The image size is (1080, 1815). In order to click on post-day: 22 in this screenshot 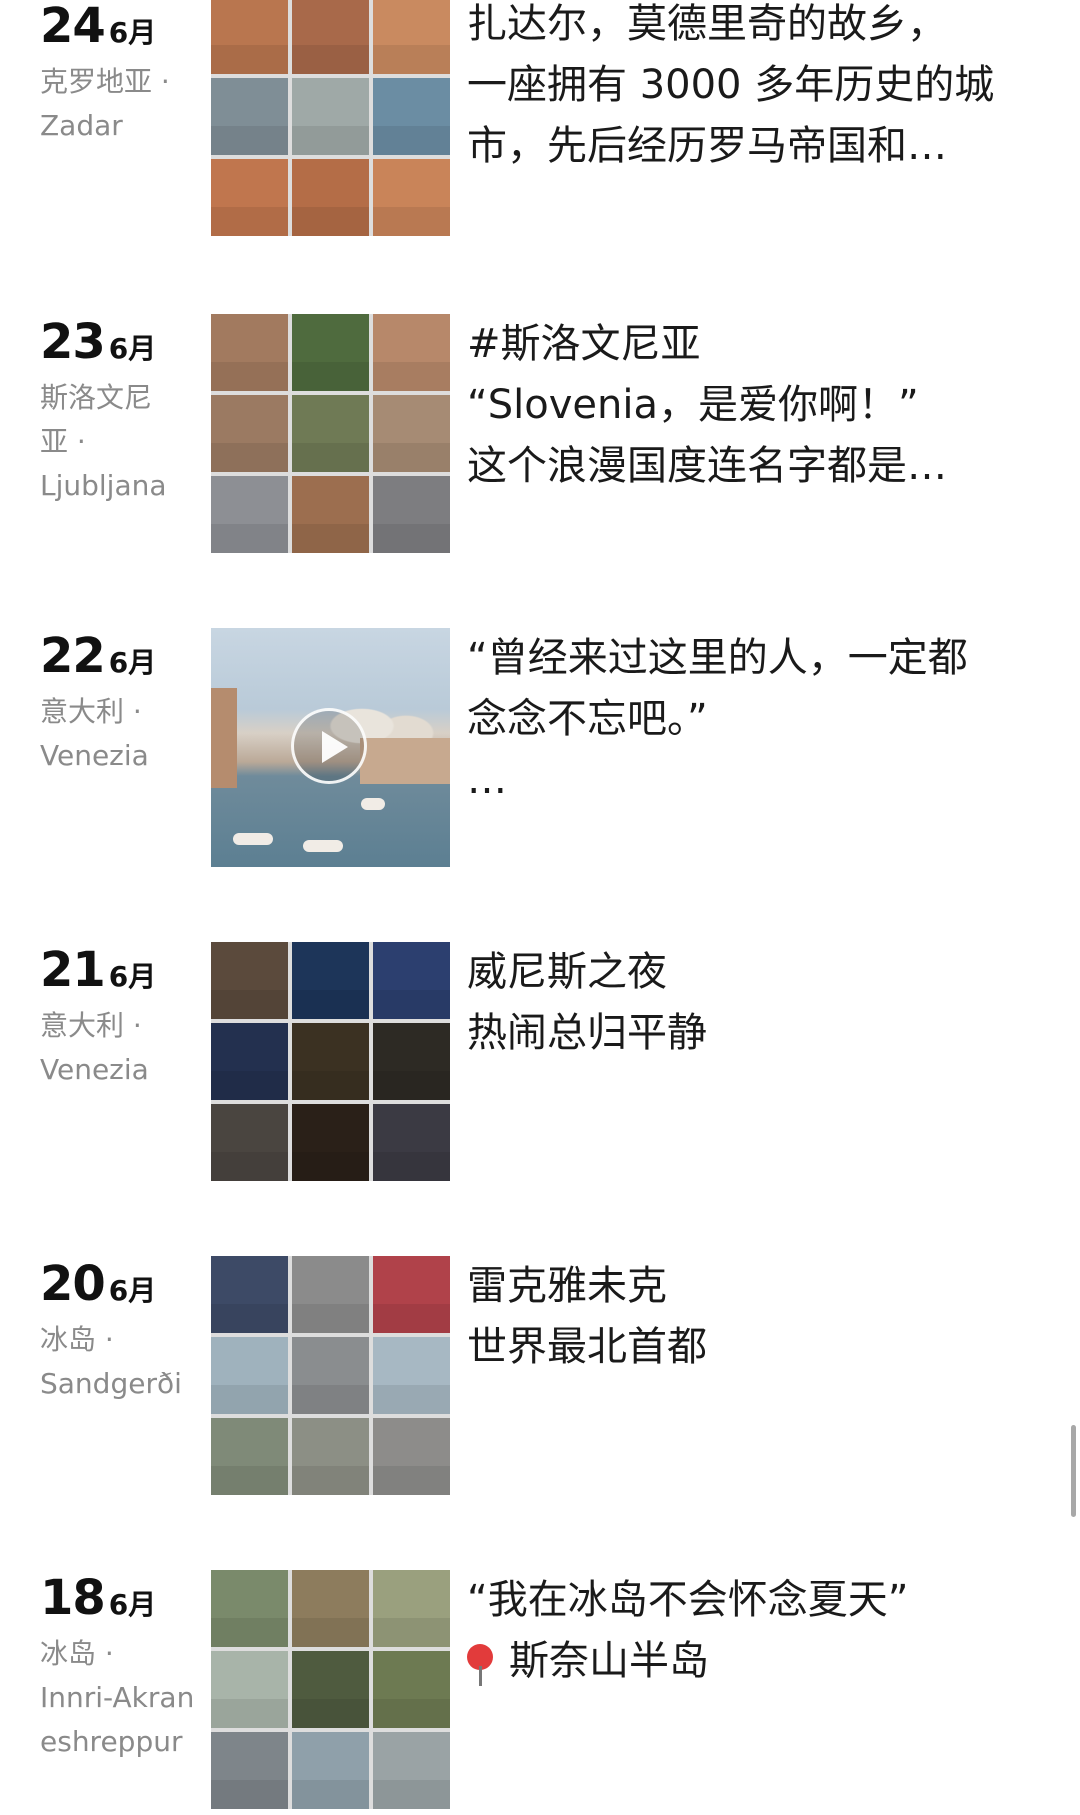, I will do `click(73, 656)`.